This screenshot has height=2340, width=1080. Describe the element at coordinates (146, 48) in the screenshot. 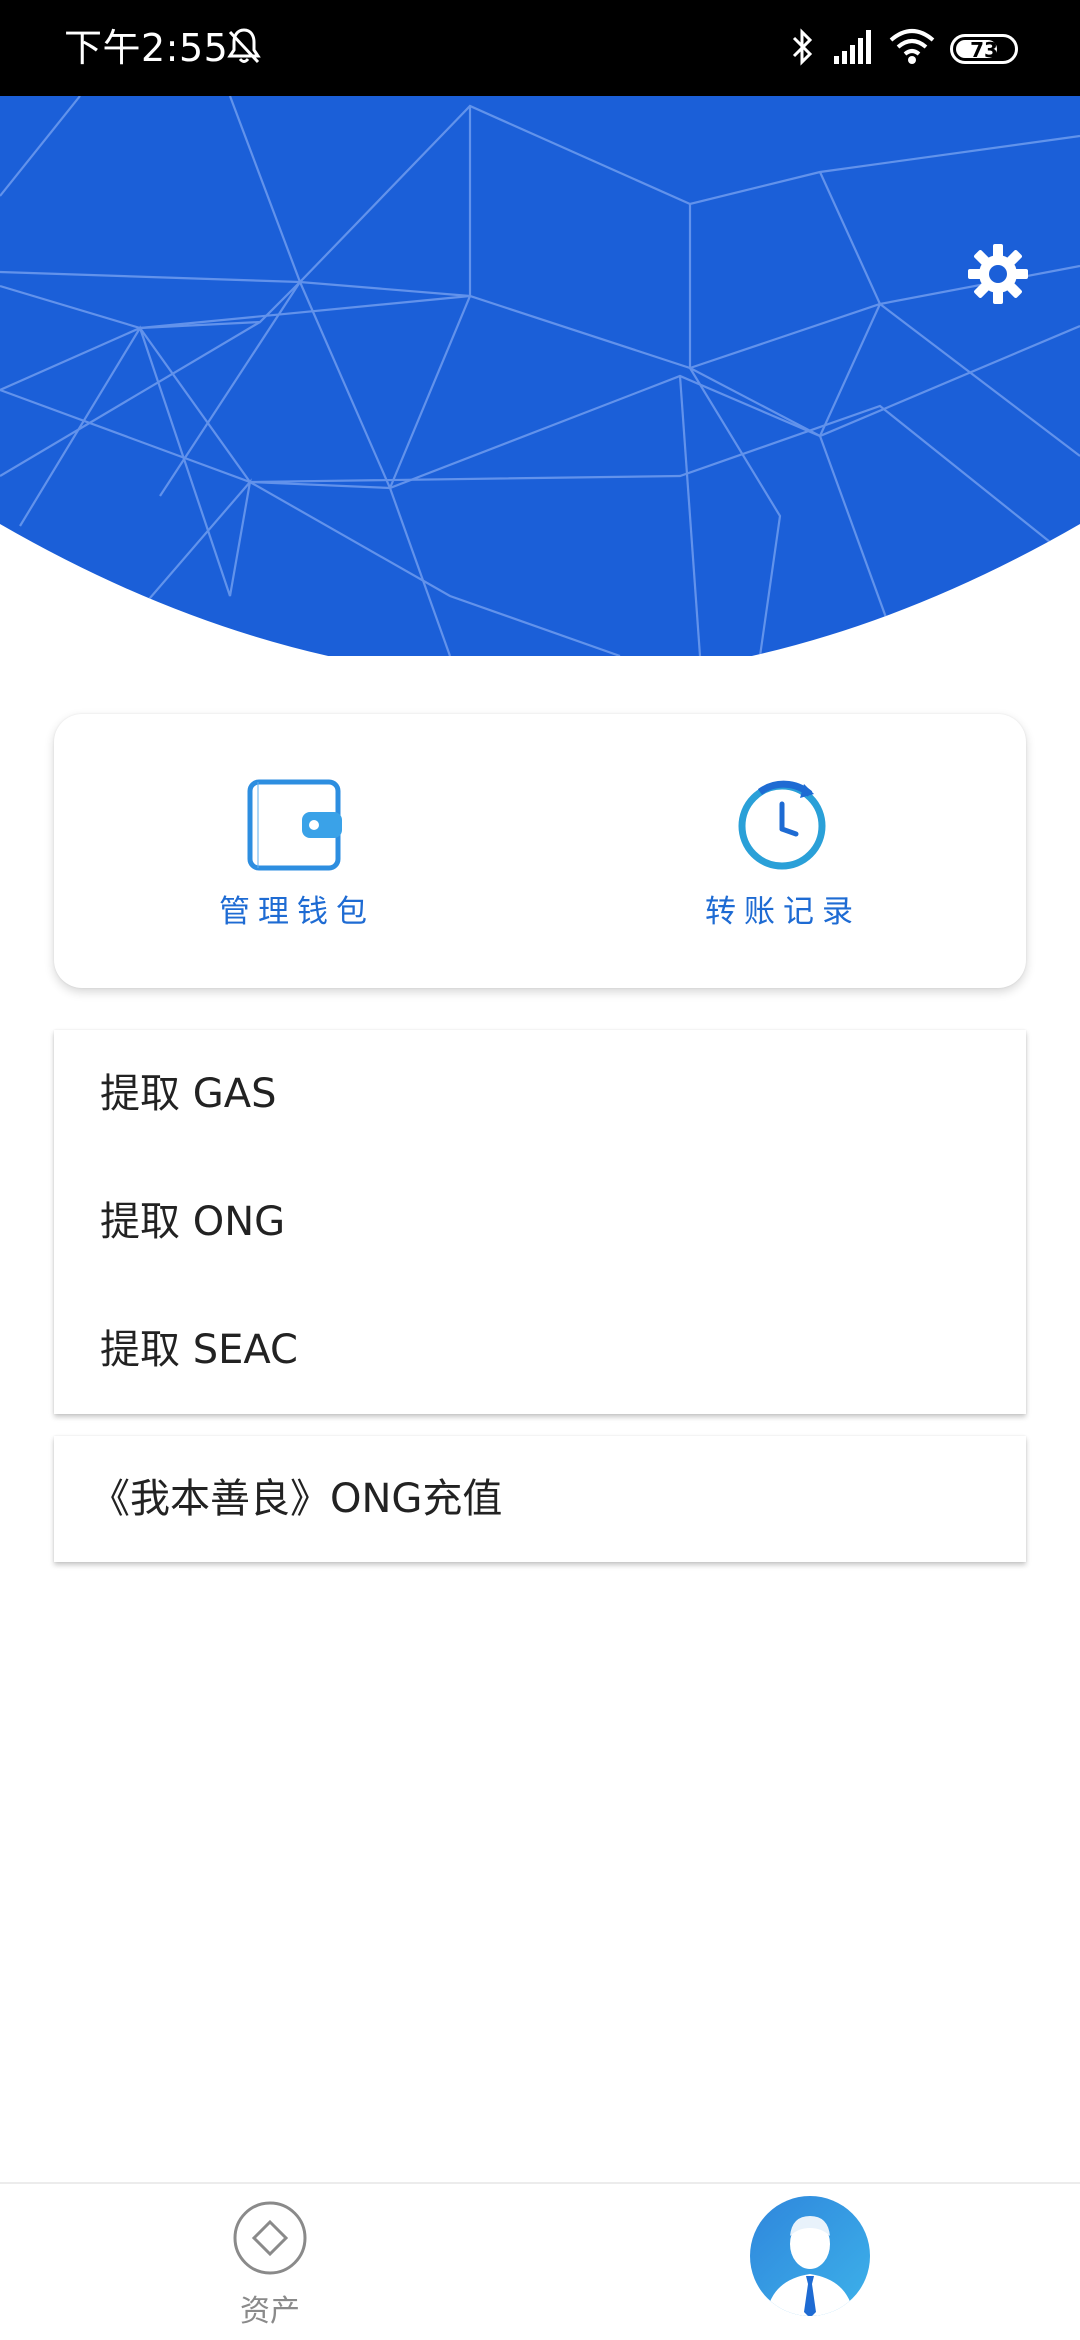

I see `status-time: 下午2:55` at that location.